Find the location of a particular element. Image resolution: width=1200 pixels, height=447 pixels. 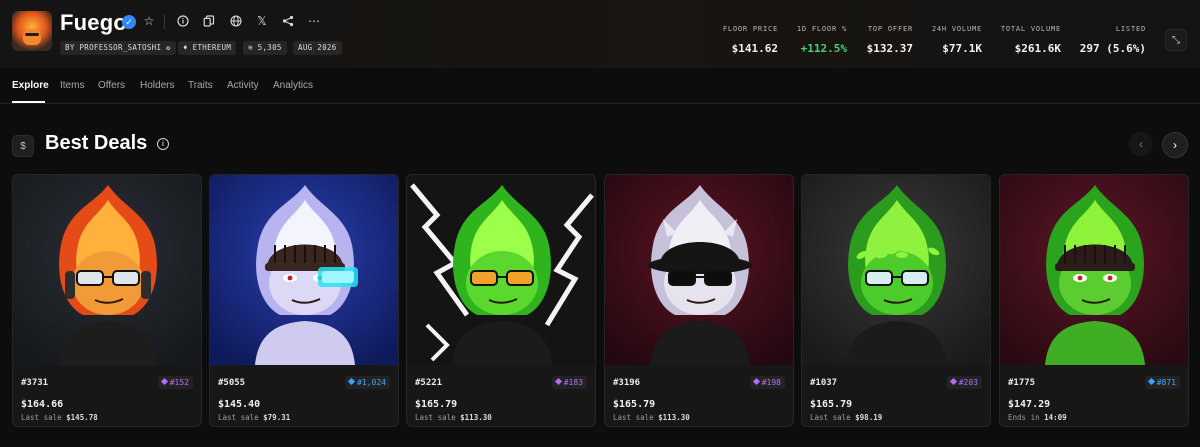

verified-badge-icon: ✓ is located at coordinates (129, 22).